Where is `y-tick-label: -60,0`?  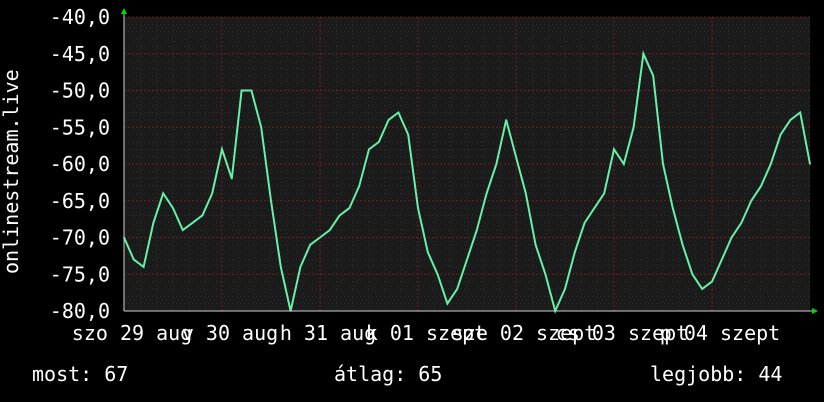 y-tick-label: -60,0 is located at coordinates (80, 164).